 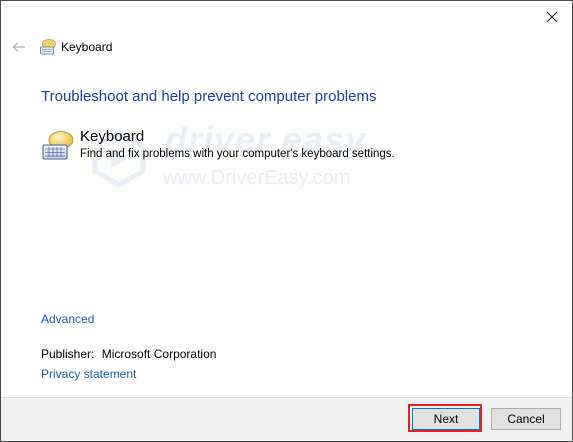 What do you see at coordinates (286, 419) in the screenshot?
I see `footer-bar: Next Cancel` at bounding box center [286, 419].